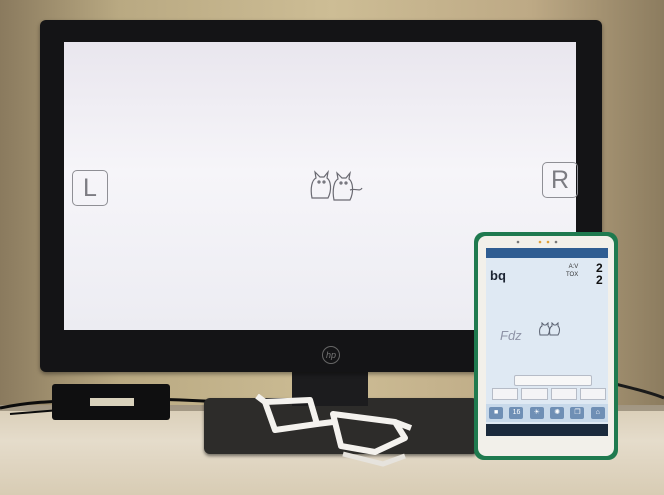 The height and width of the screenshot is (495, 664). Describe the element at coordinates (536, 413) in the screenshot. I see `sun-icon: ☀` at that location.